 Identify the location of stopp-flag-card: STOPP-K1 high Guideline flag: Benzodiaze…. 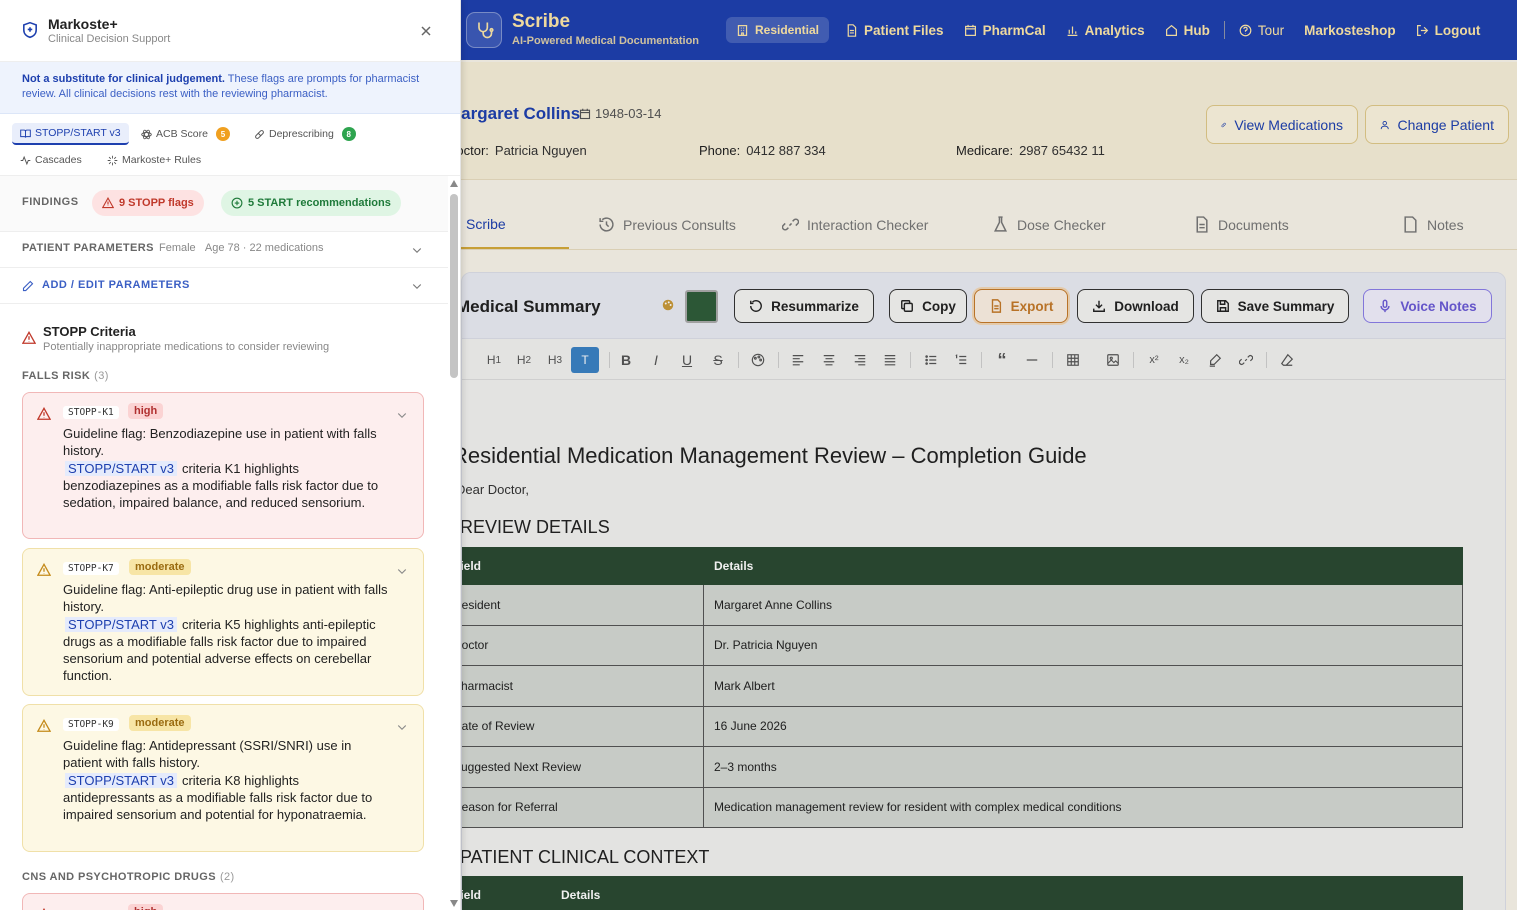
(223, 465).